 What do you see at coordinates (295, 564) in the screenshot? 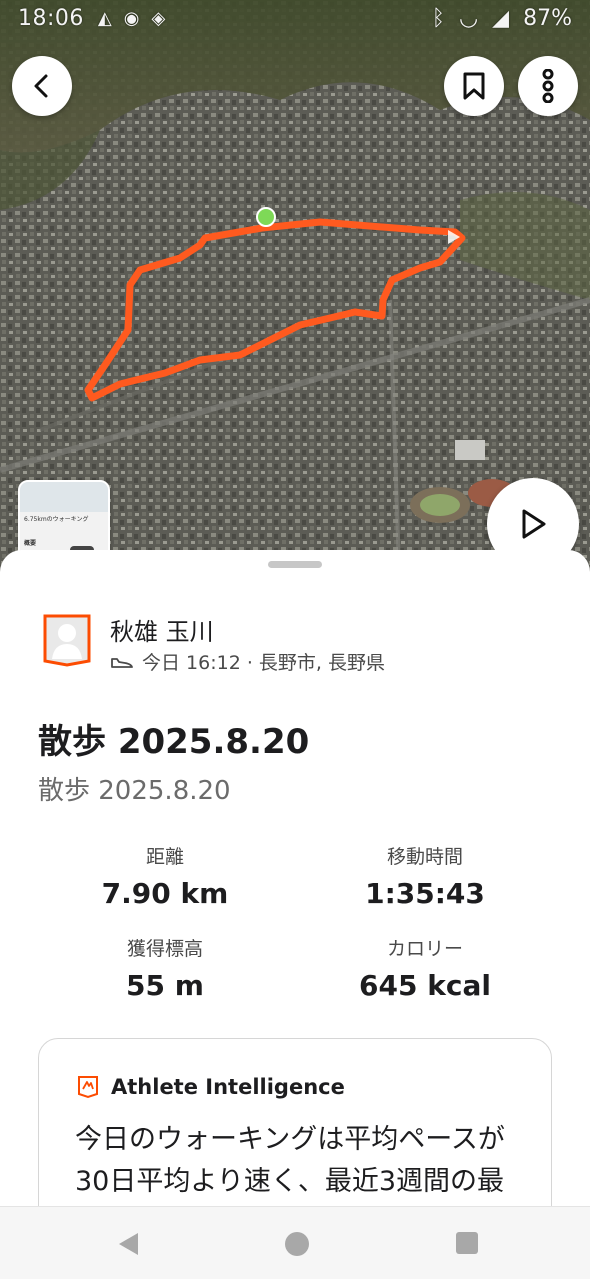
I see `sheet-drag-handle` at bounding box center [295, 564].